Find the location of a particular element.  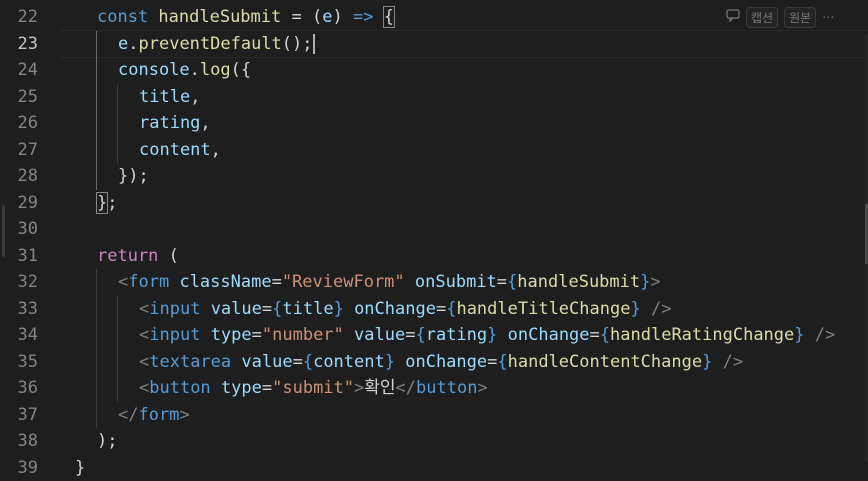

code-content: return ( is located at coordinates (138, 256).